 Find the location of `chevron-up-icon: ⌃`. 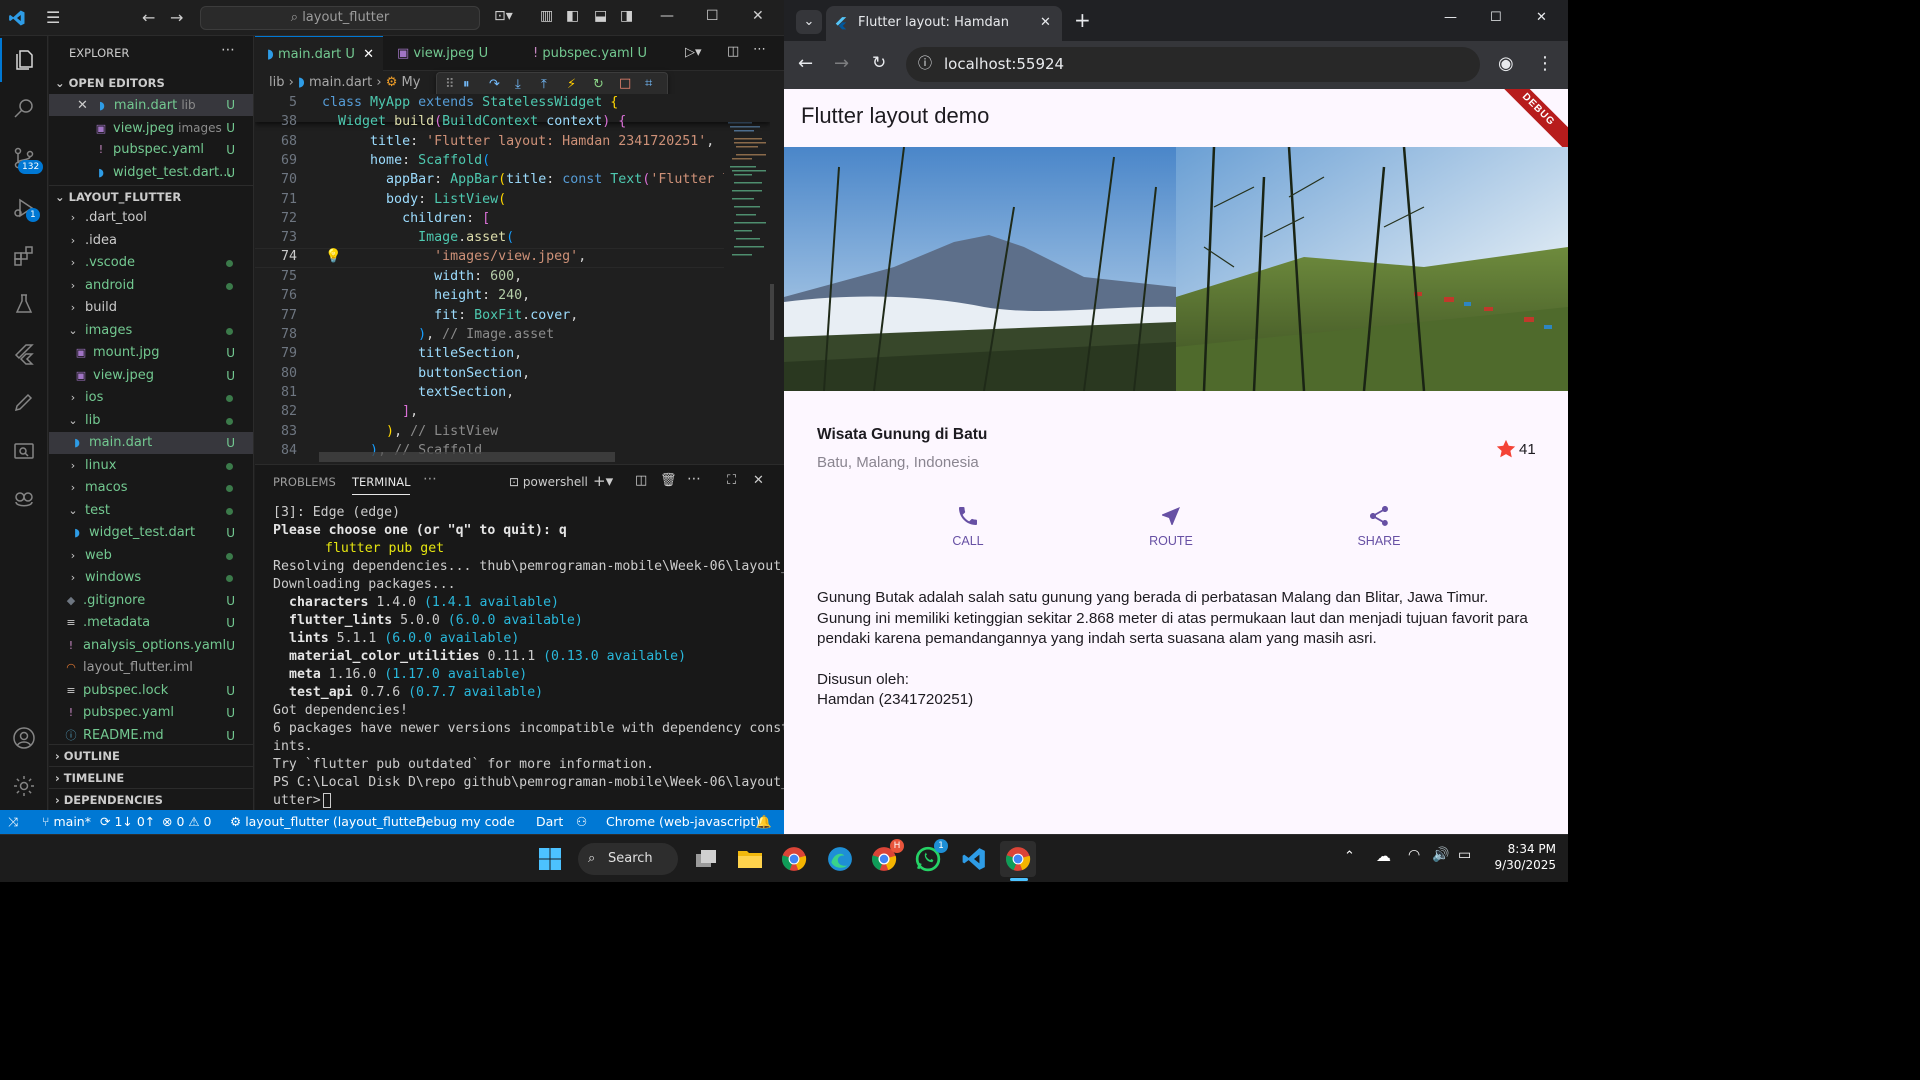

chevron-up-icon: ⌃ is located at coordinates (1349, 856).